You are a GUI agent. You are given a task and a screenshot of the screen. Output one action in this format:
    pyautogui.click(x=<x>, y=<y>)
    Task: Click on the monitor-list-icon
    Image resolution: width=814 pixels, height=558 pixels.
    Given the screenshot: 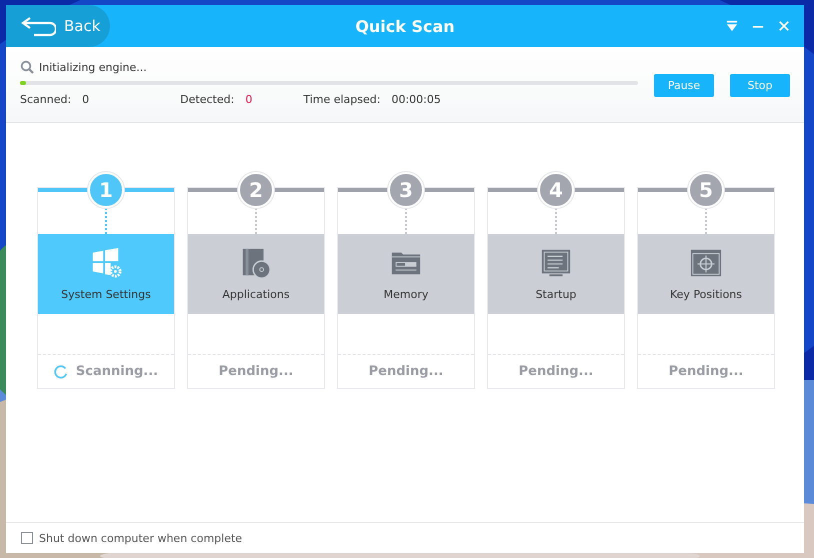 What is the action you would take?
    pyautogui.click(x=556, y=263)
    